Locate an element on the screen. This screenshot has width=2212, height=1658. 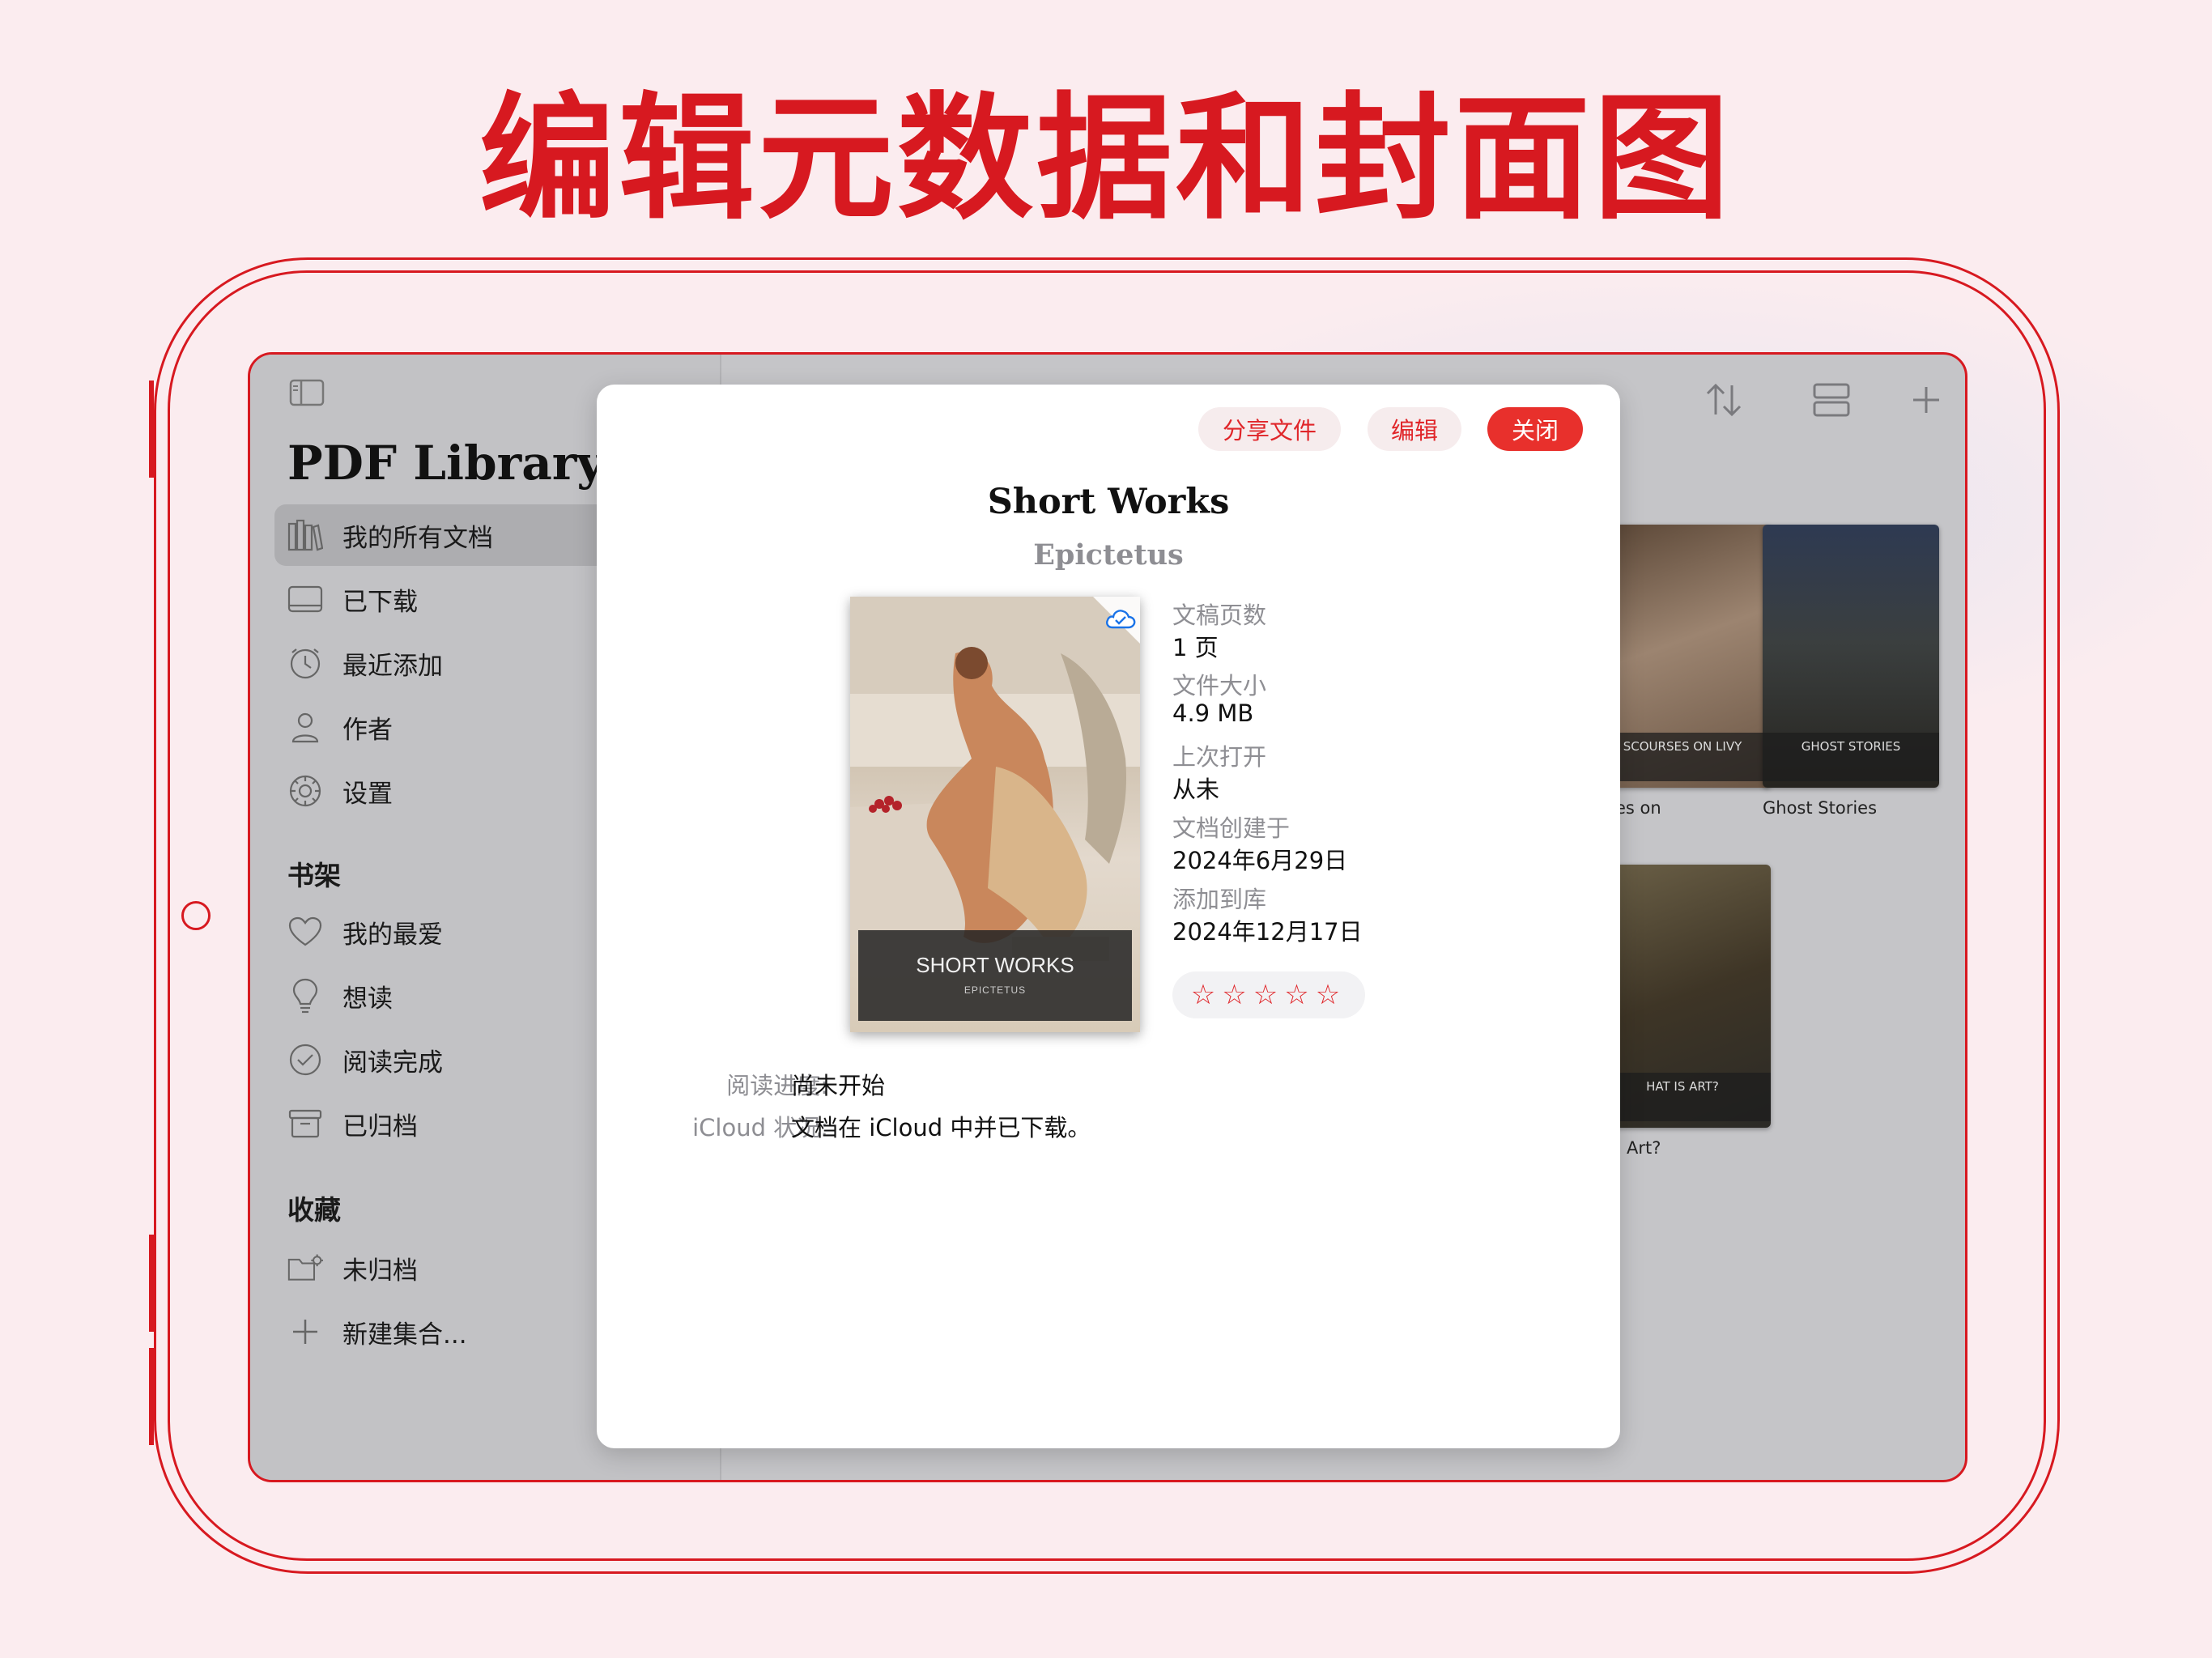
last-opened-value: 从未 is located at coordinates (1196, 789).